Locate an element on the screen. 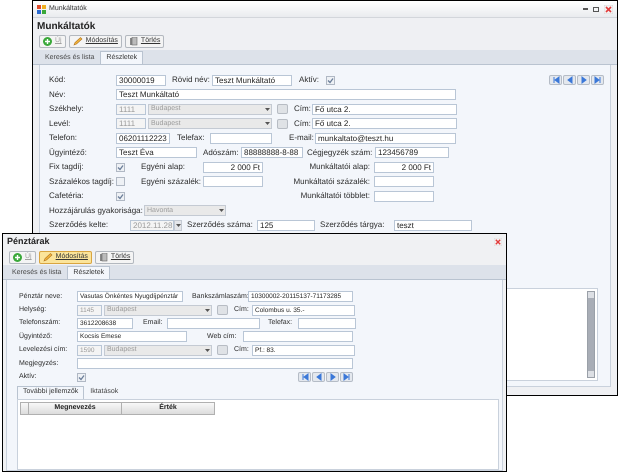 Image resolution: width=622 pixels, height=474 pixels. row-header-cell is located at coordinates (24, 408).